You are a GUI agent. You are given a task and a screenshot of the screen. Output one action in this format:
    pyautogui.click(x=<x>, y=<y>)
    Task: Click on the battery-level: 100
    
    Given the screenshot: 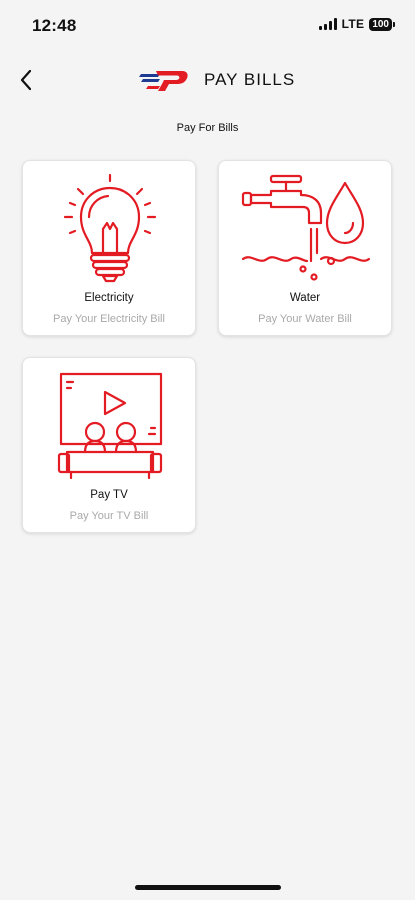 What is the action you would take?
    pyautogui.click(x=380, y=24)
    